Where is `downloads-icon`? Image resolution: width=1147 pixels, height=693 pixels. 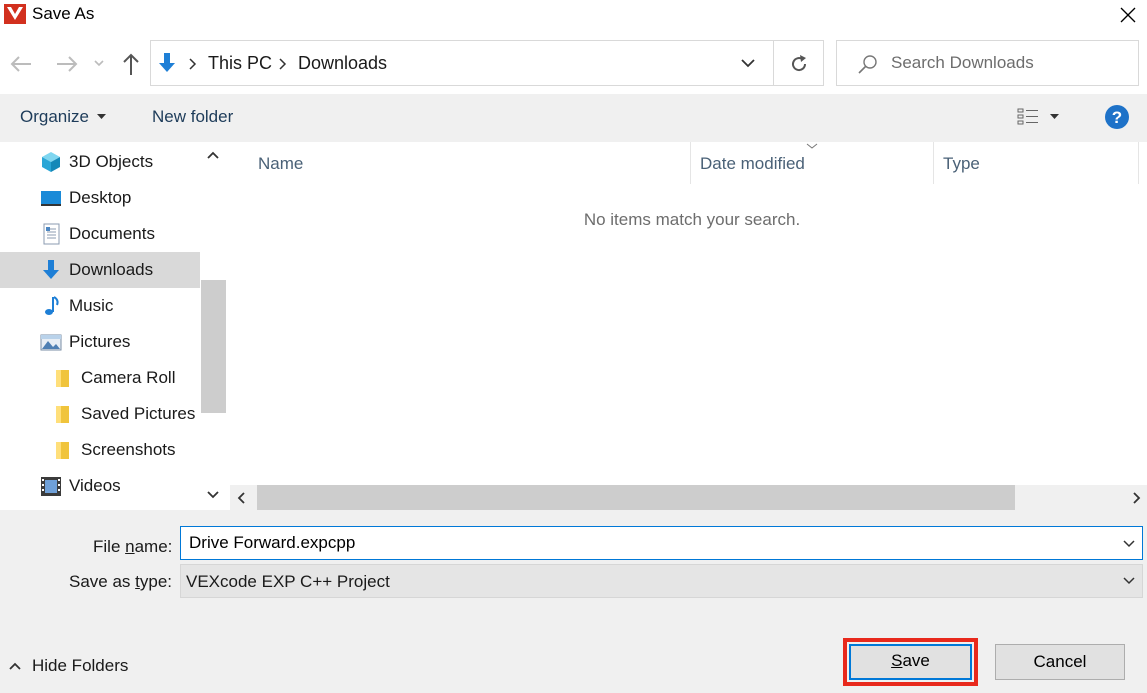 downloads-icon is located at coordinates (51, 269).